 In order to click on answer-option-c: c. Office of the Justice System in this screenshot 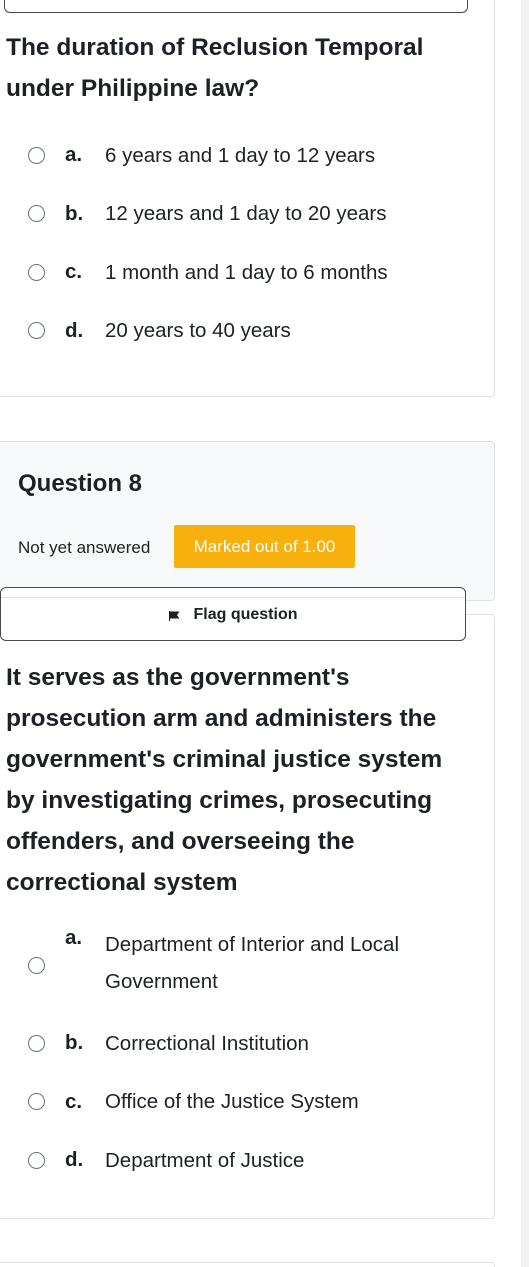, I will do `click(248, 1102)`.